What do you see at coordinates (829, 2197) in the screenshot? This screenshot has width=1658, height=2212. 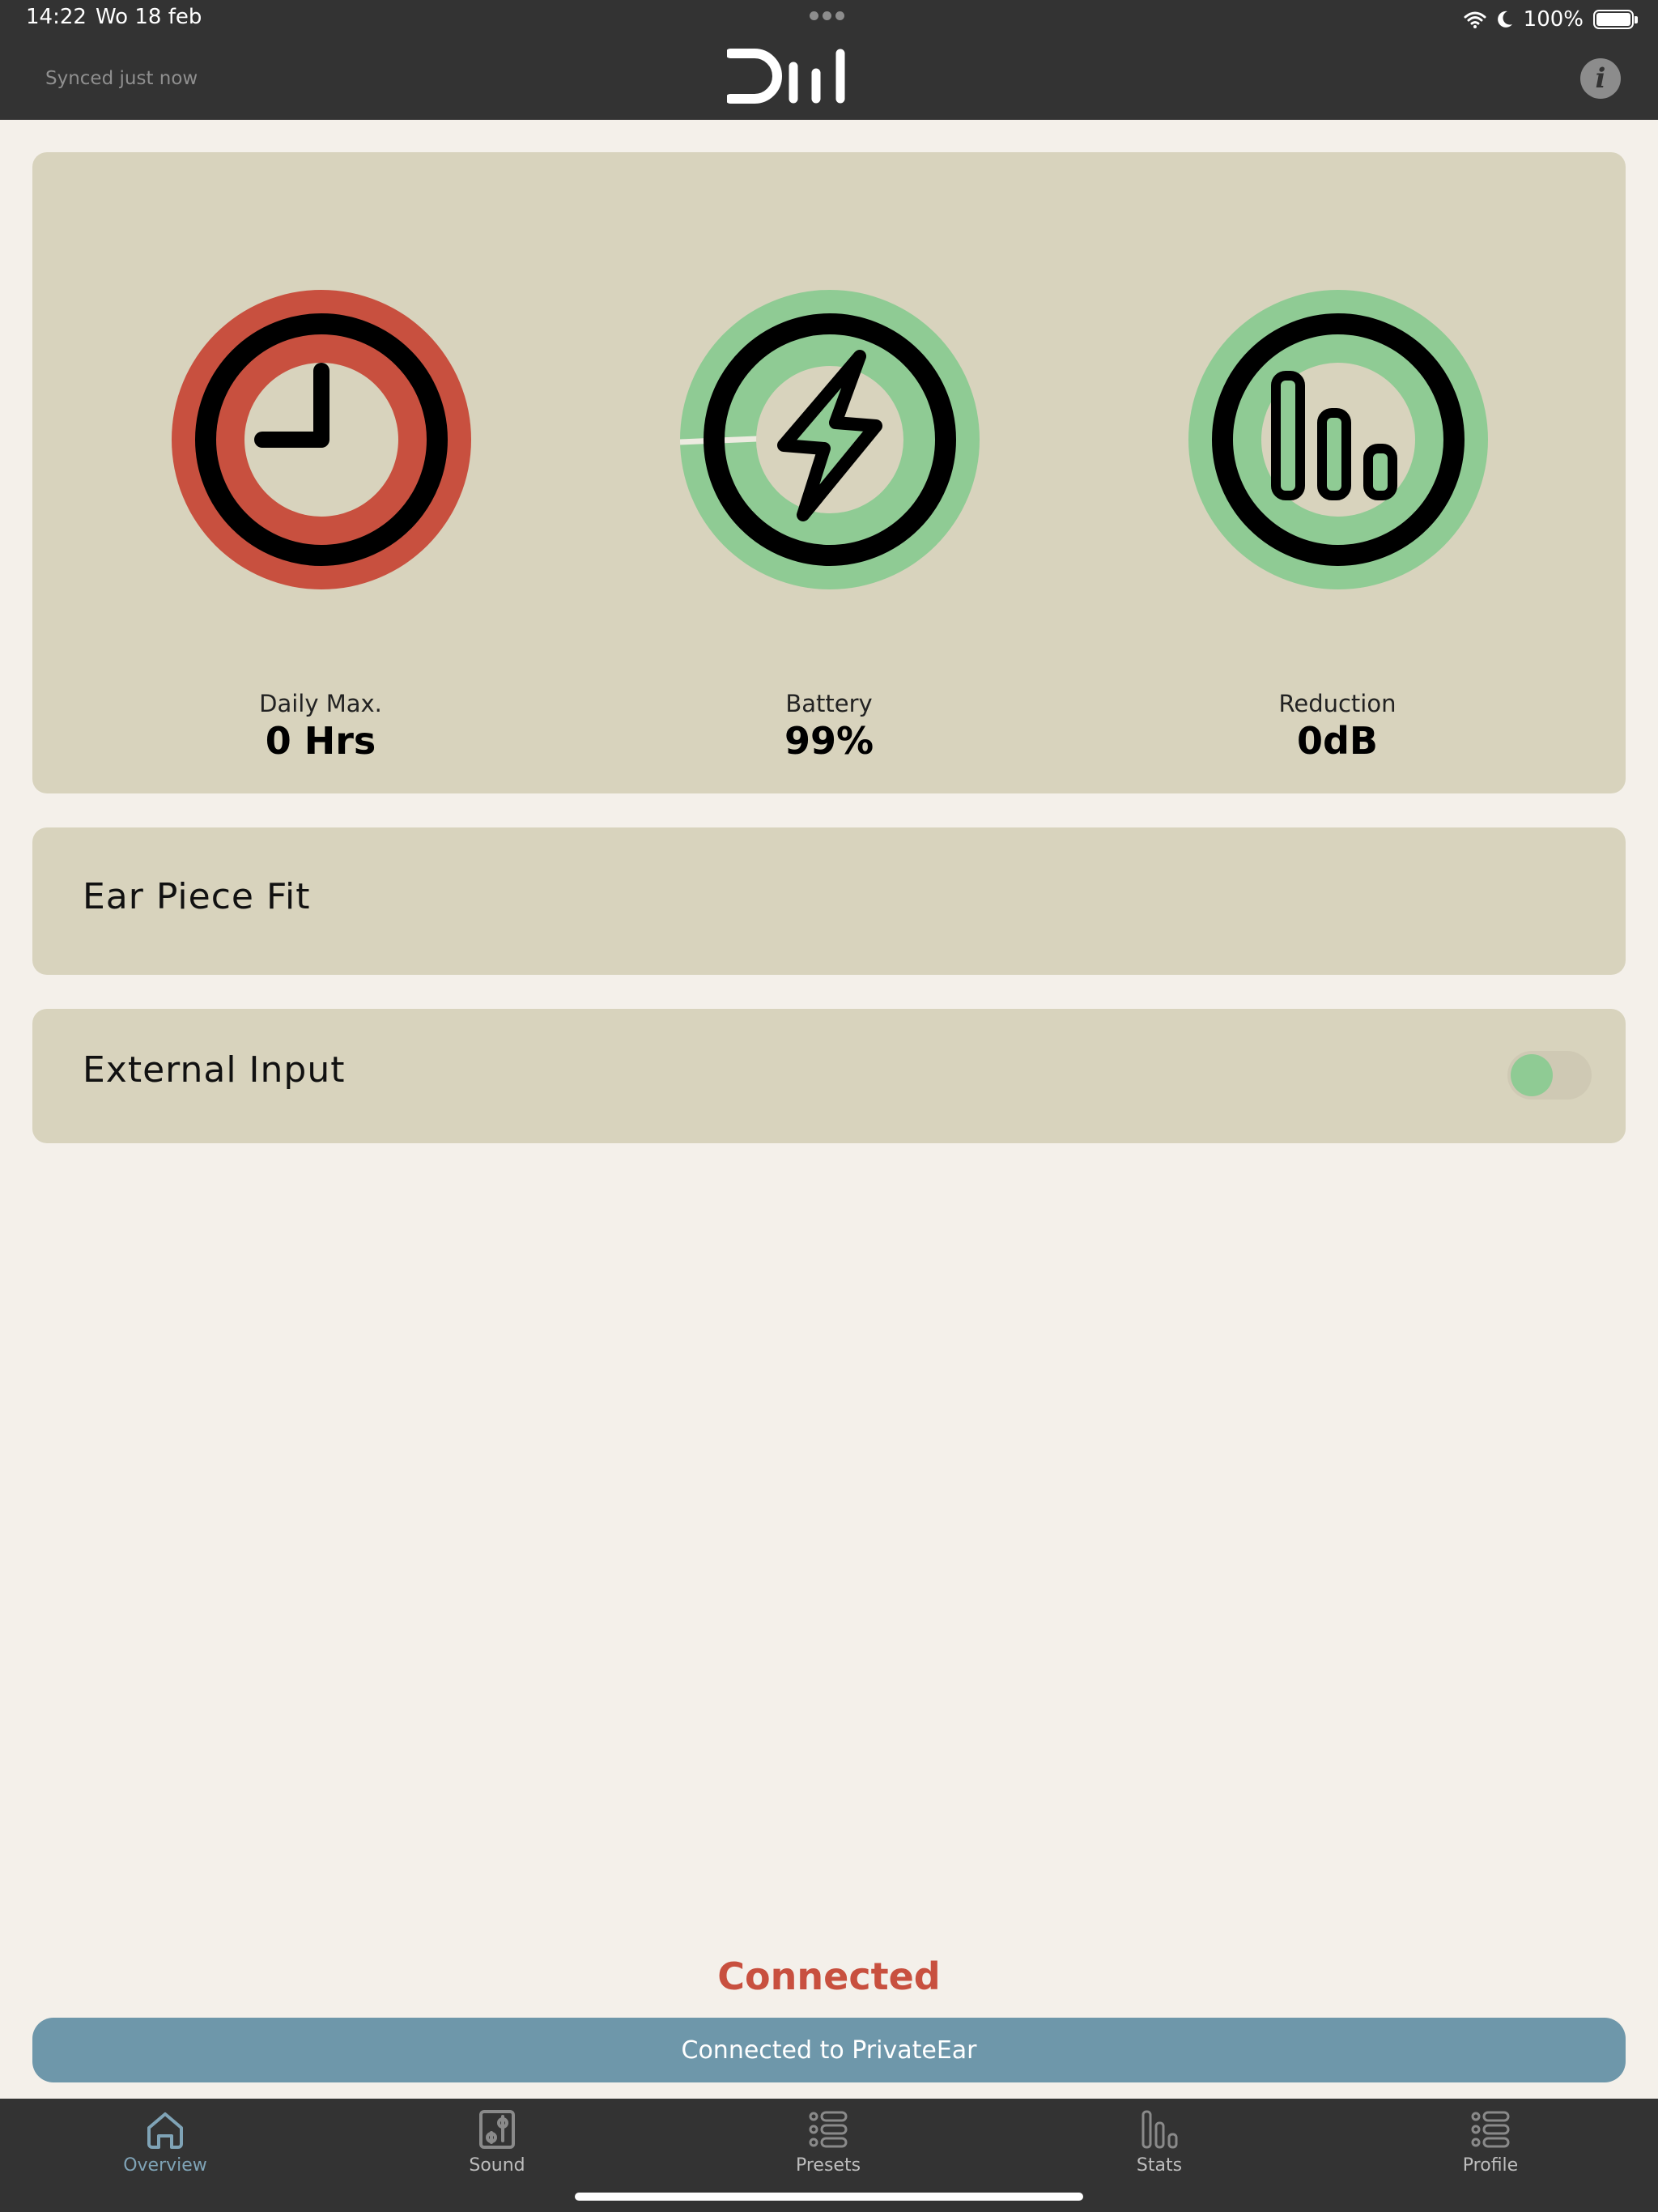 I see `home-indicator` at bounding box center [829, 2197].